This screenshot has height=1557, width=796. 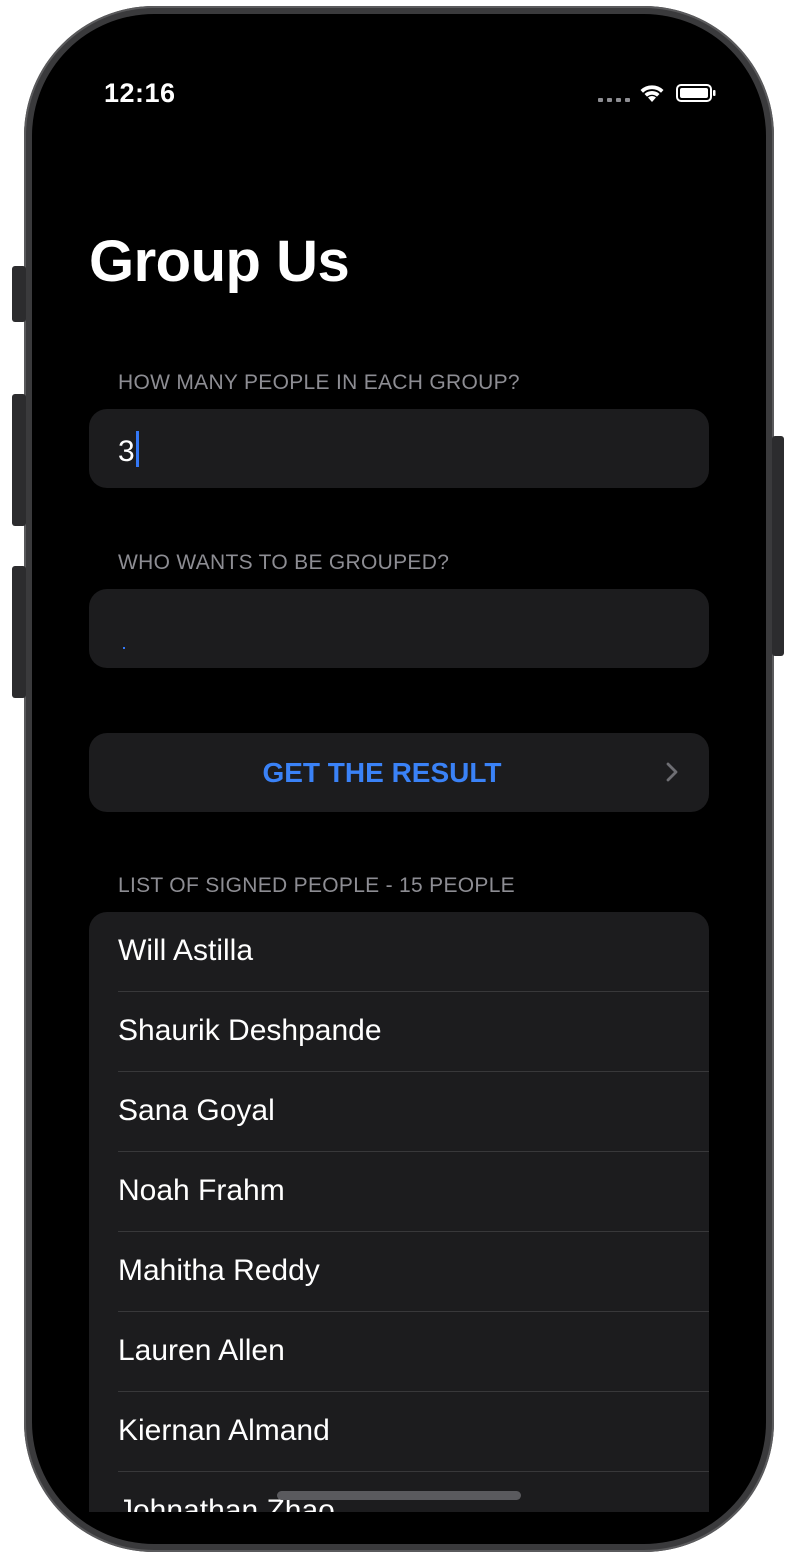 What do you see at coordinates (696, 93) in the screenshot?
I see `battery-icon` at bounding box center [696, 93].